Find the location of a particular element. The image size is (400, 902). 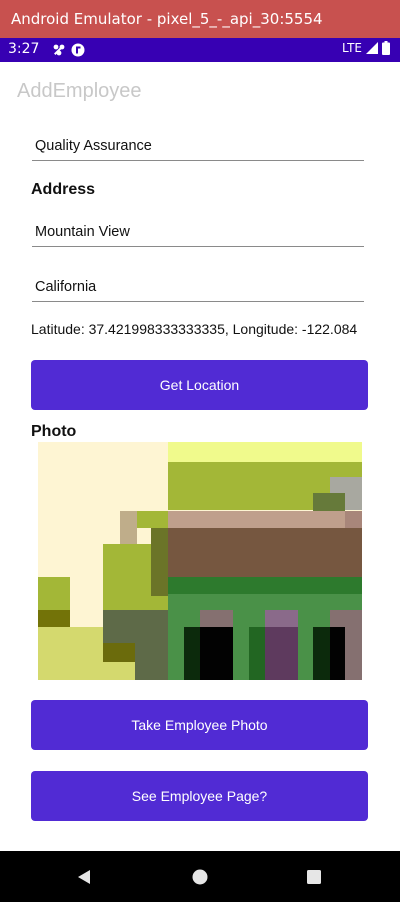

city-field is located at coordinates (198, 232).